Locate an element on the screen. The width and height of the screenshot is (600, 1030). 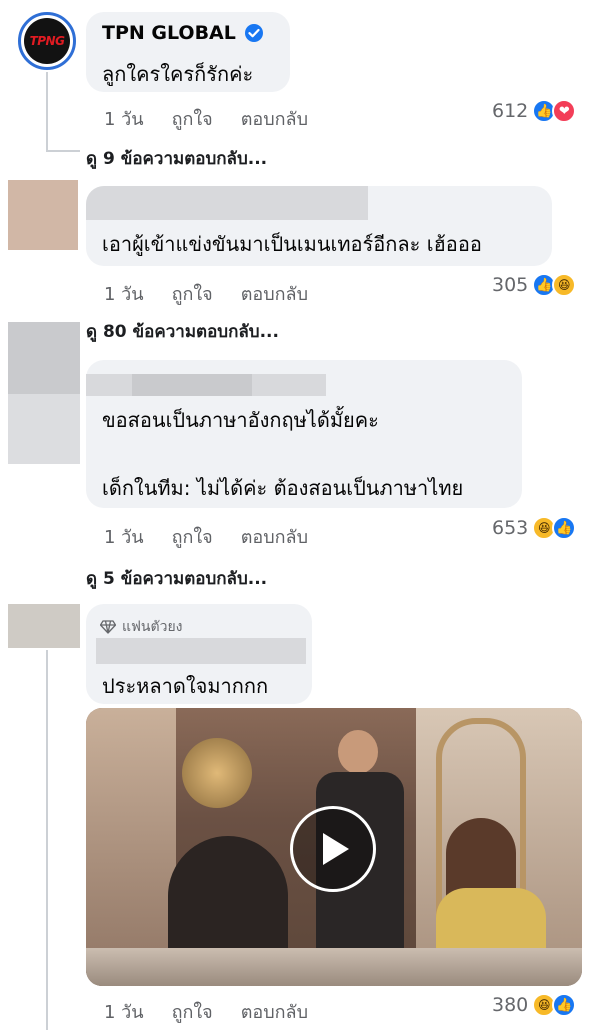
video-scene-clock is located at coordinates (217, 773).